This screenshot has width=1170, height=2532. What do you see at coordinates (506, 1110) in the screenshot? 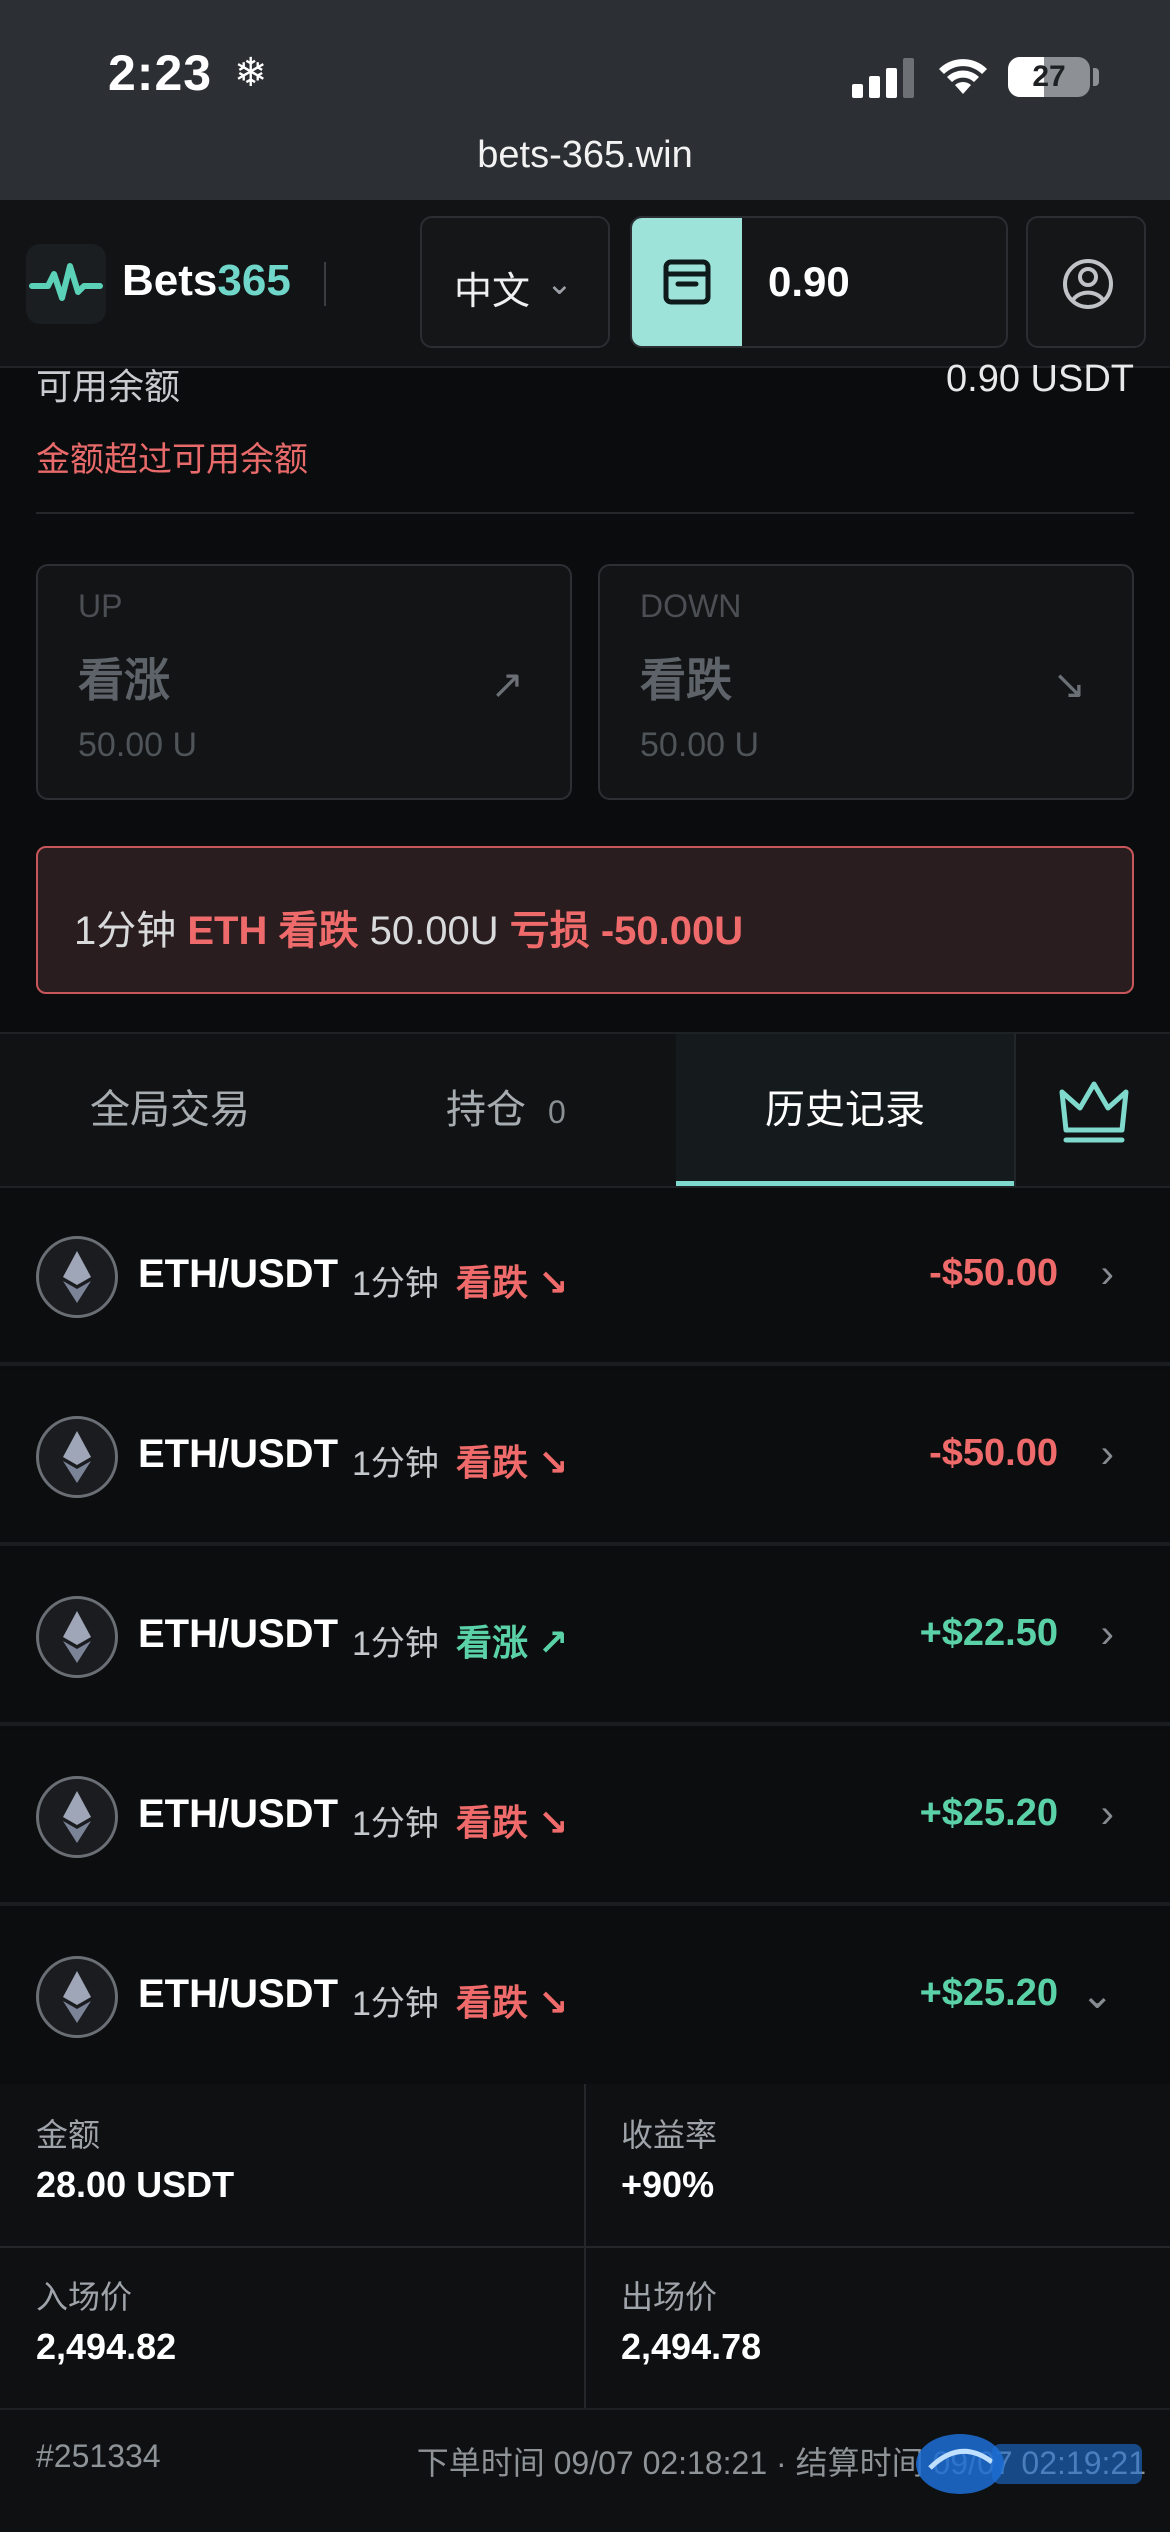
I see `tab-positions: 持仓 0` at bounding box center [506, 1110].